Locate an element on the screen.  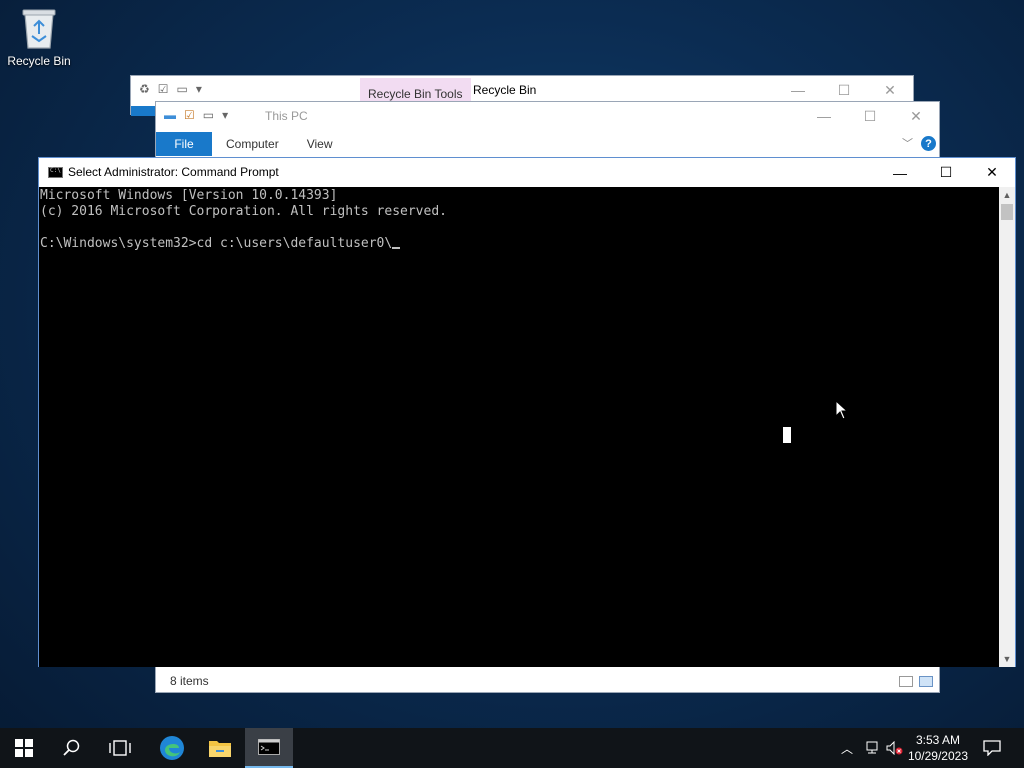
search-button is located at coordinates (72, 748).